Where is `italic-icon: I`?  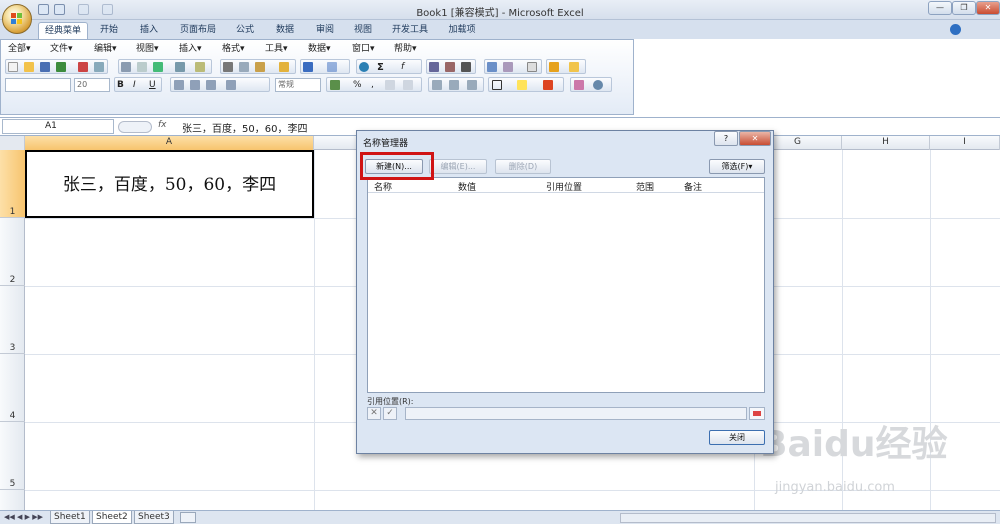 italic-icon: I is located at coordinates (138, 85).